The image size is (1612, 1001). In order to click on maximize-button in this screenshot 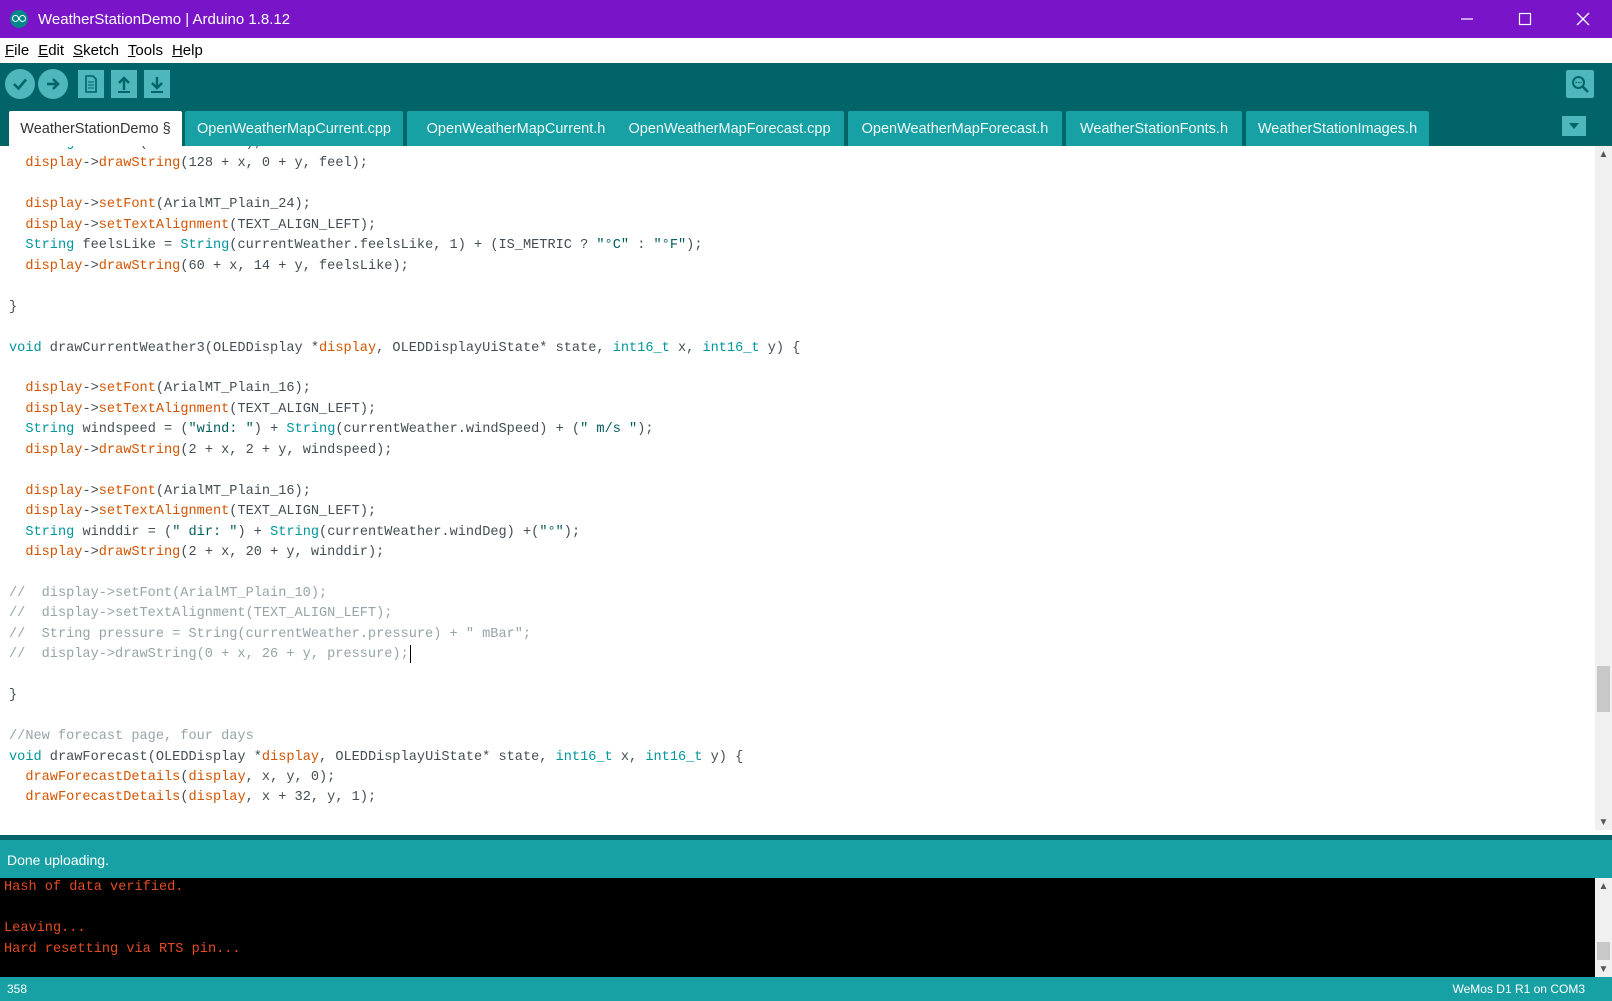, I will do `click(1525, 19)`.